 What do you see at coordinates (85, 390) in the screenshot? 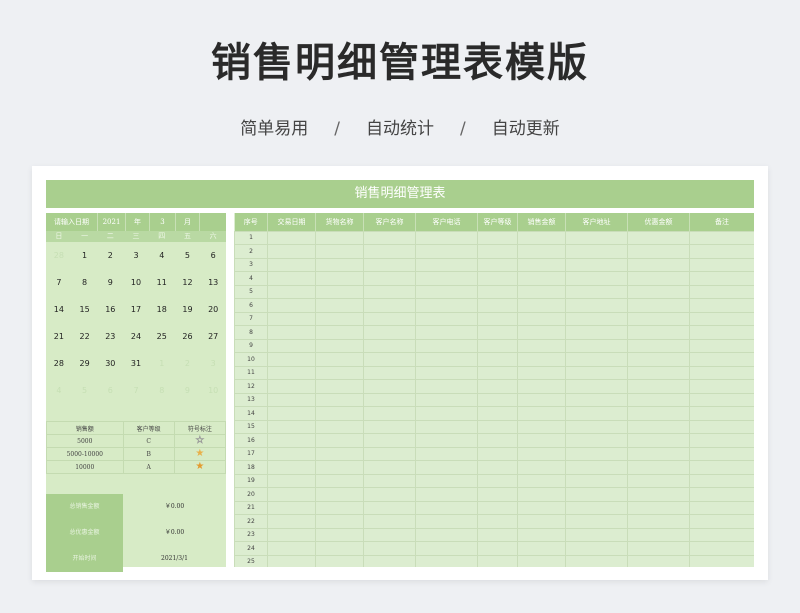
I see `calendar-day: 5` at bounding box center [85, 390].